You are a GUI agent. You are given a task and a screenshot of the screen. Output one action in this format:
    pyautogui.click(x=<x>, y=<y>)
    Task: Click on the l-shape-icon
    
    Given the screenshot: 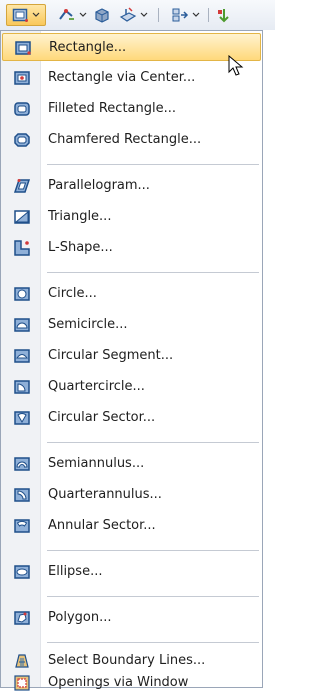 What is the action you would take?
    pyautogui.click(x=22, y=248)
    